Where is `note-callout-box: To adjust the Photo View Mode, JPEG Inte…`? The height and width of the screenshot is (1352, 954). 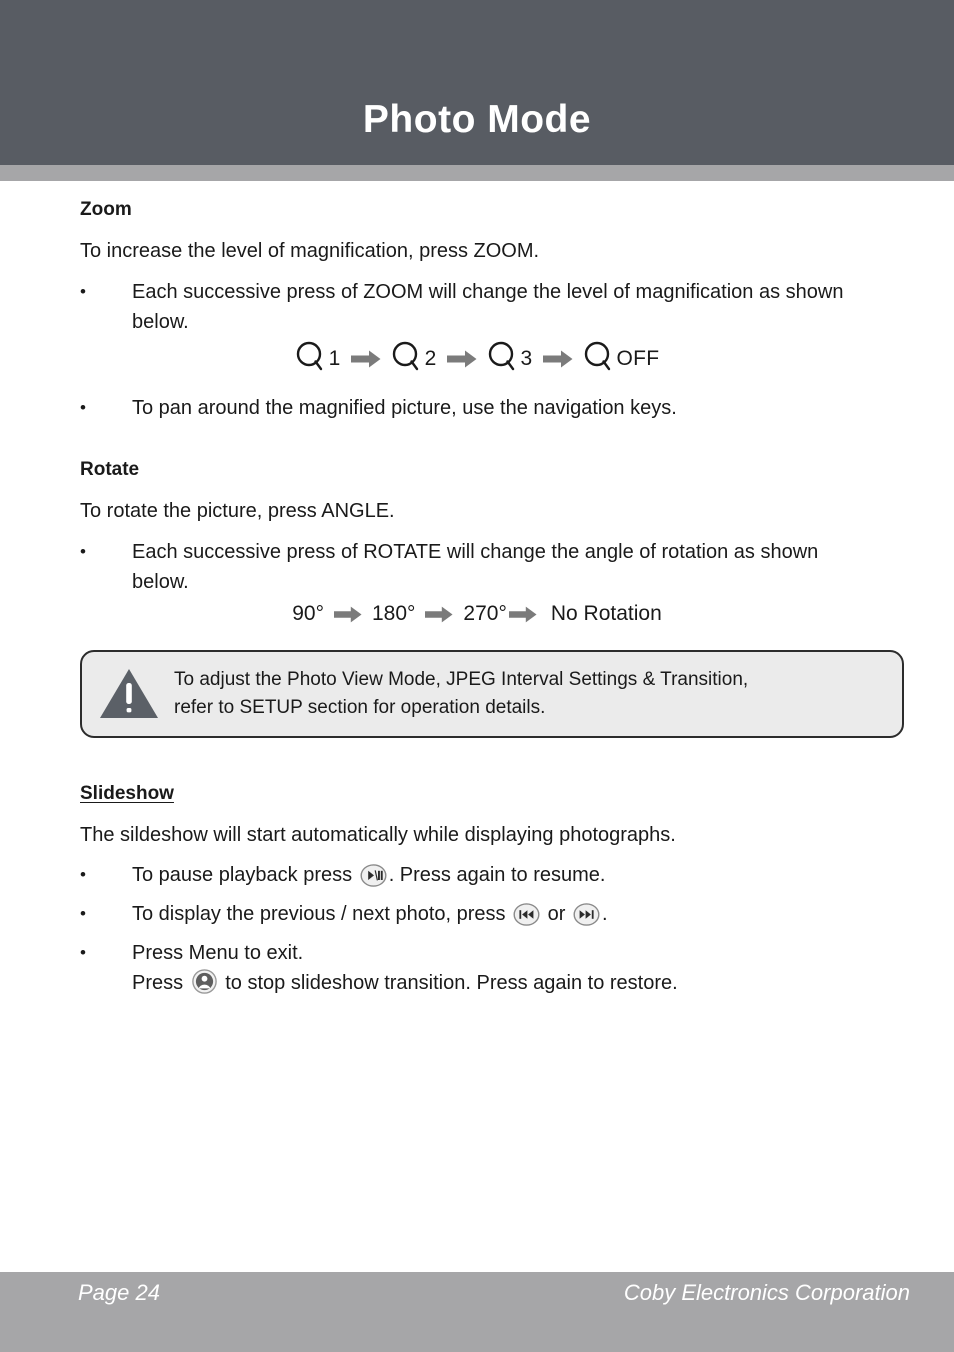 note-callout-box: To adjust the Photo View Mode, JPEG Inte… is located at coordinates (492, 694).